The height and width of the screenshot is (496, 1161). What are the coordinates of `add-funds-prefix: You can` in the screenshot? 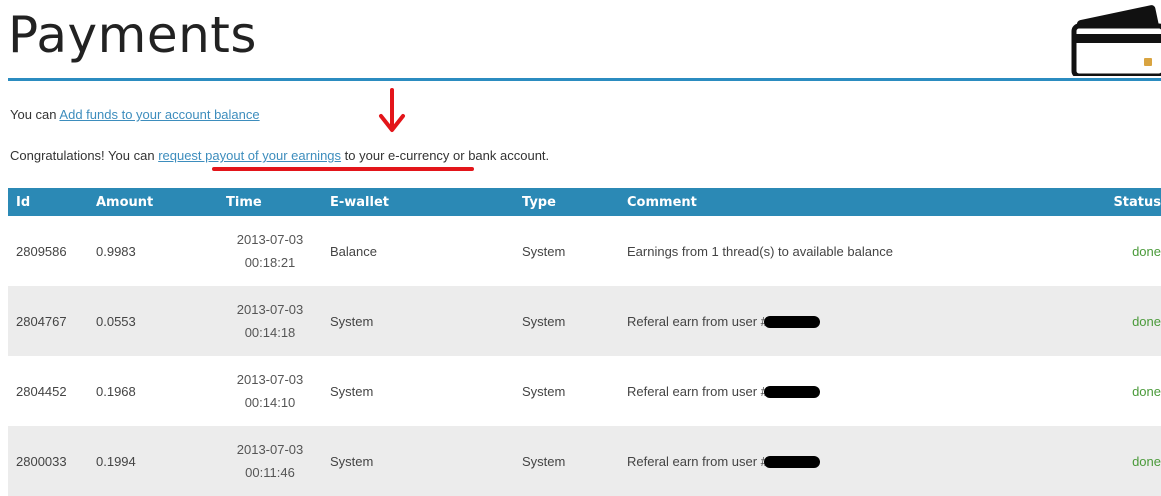 It's located at (33, 114).